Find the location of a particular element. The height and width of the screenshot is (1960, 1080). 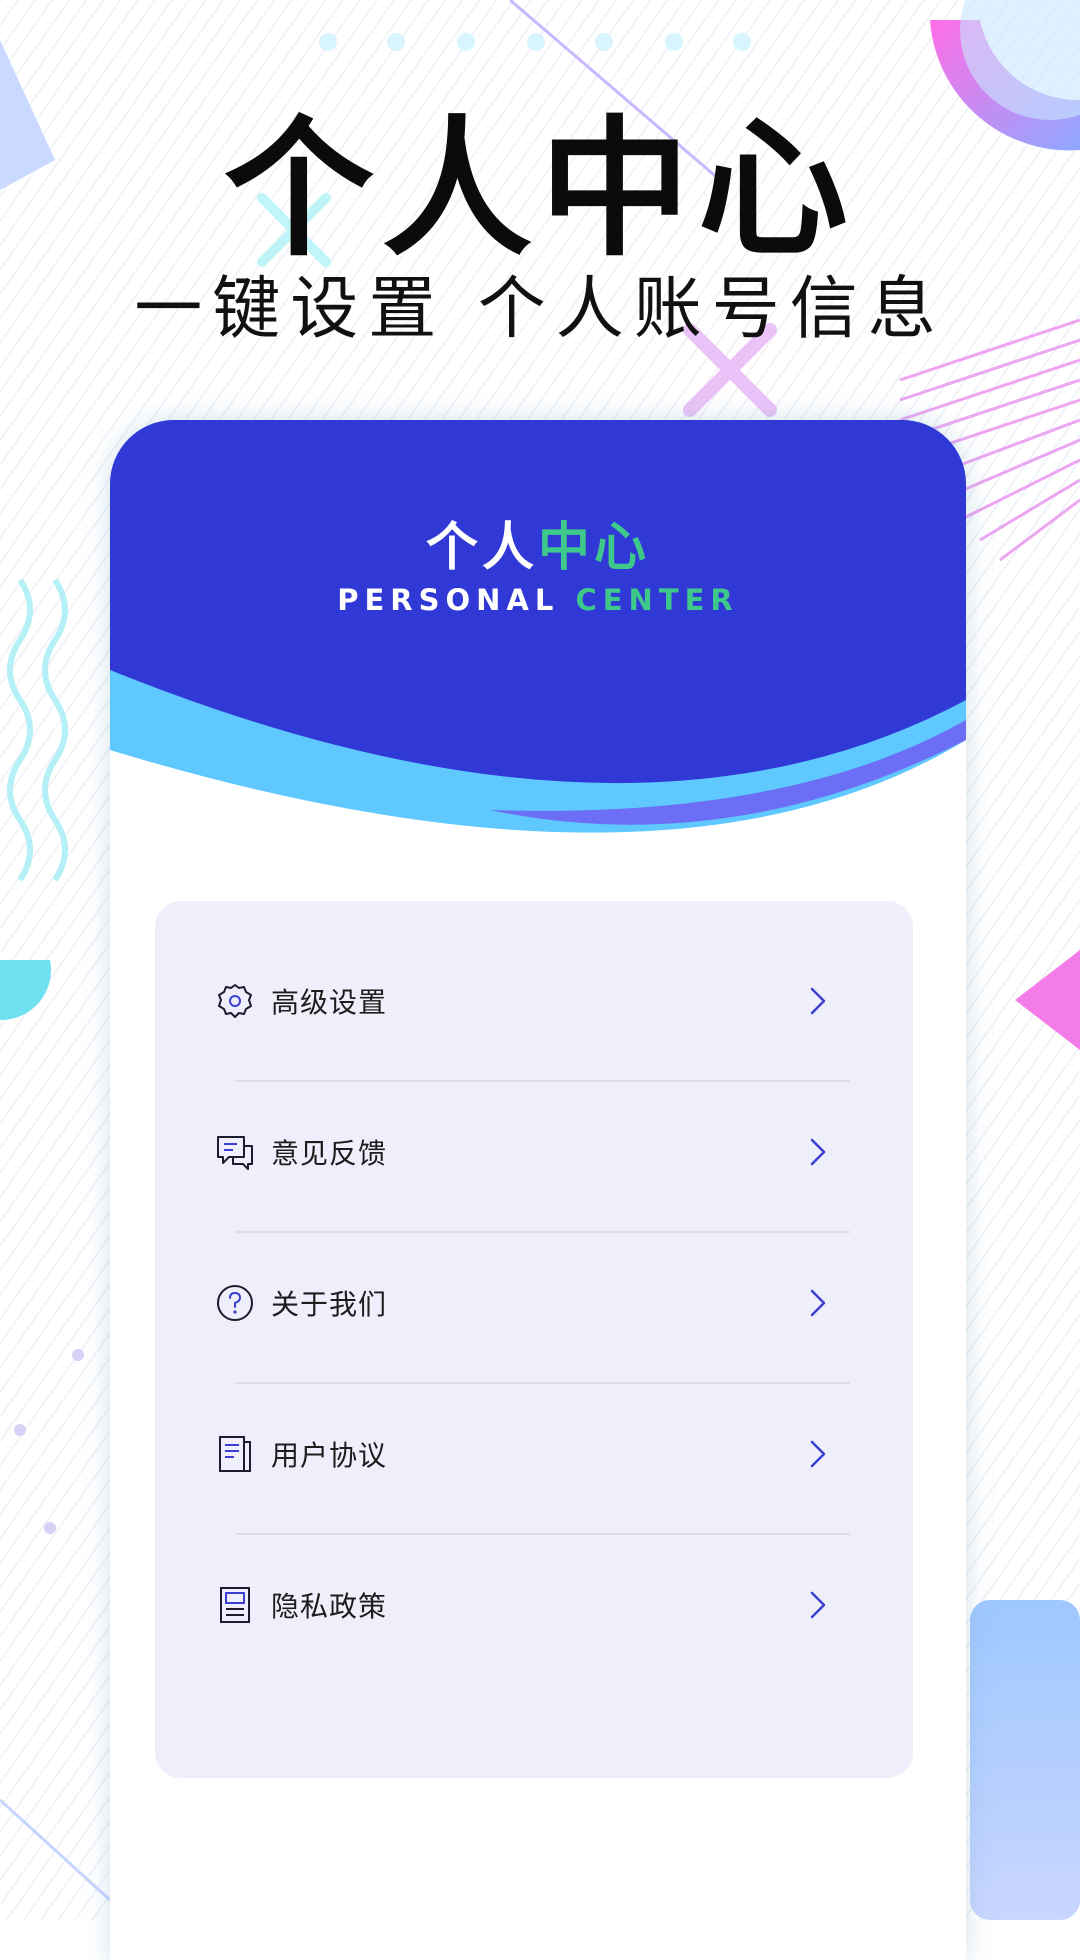

privacy-book-icon is located at coordinates (235, 1605).